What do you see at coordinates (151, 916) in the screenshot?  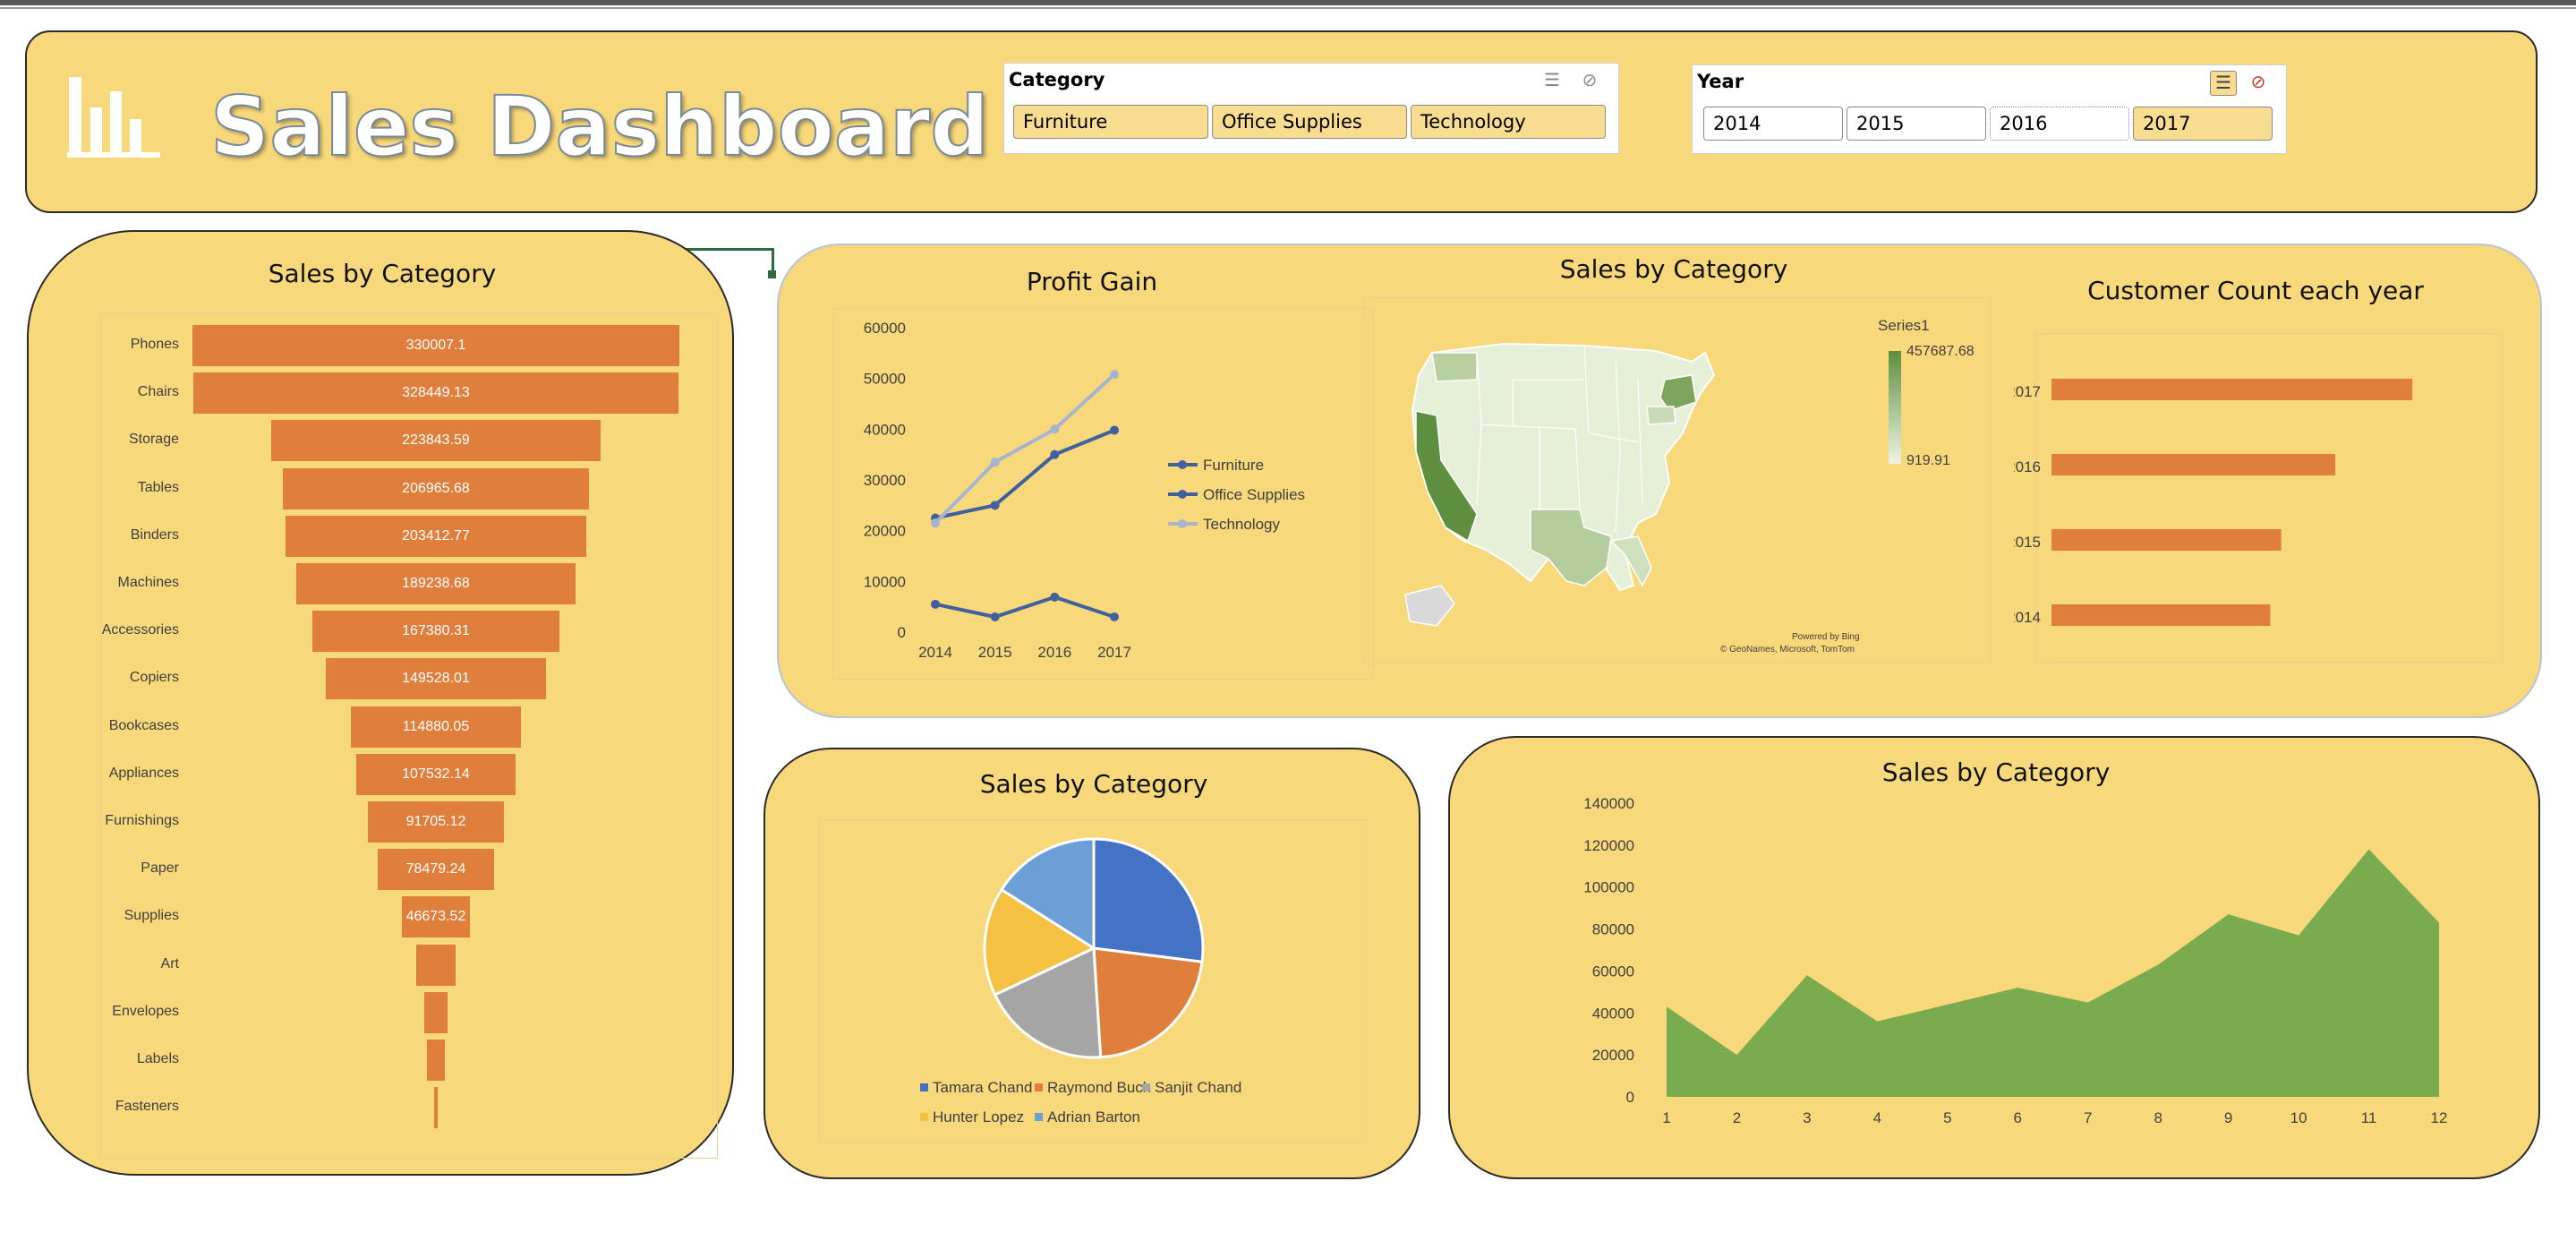 I see `funnel-category-label: Supplies` at bounding box center [151, 916].